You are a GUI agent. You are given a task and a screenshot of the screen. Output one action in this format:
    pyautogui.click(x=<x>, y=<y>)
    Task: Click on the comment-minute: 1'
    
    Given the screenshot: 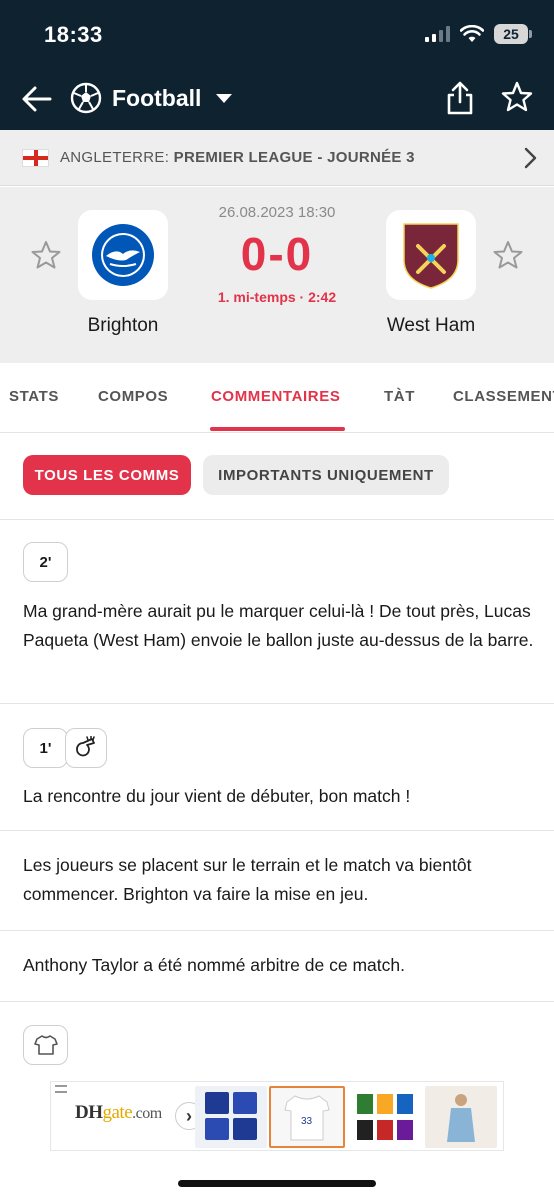 What is the action you would take?
    pyautogui.click(x=45, y=748)
    